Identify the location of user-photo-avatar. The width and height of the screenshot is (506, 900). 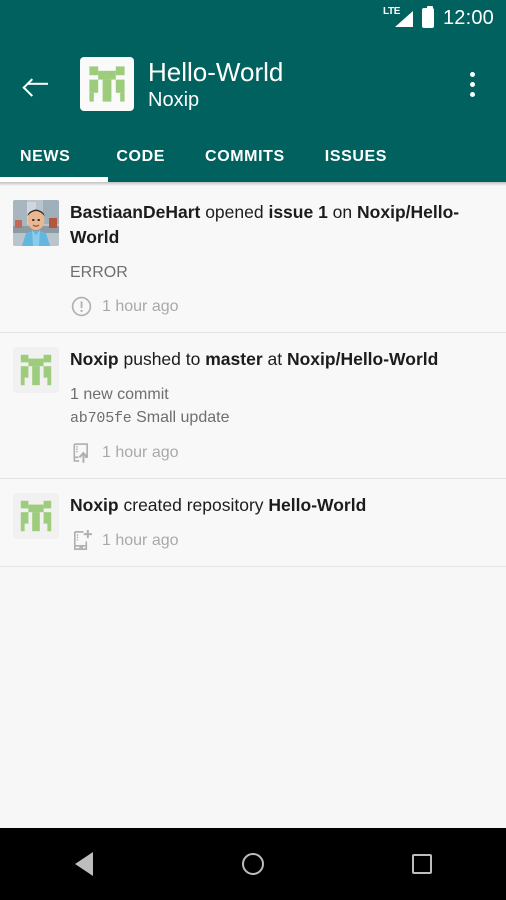
(36, 259).